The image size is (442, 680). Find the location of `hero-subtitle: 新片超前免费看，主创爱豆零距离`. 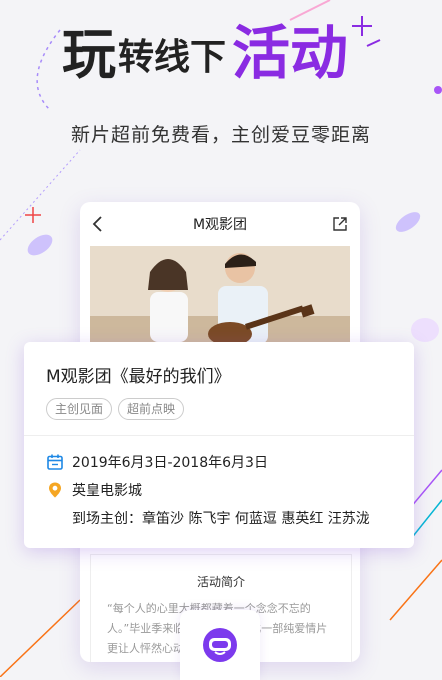

hero-subtitle: 新片超前免费看，主创爱豆零距离 is located at coordinates (220, 135).